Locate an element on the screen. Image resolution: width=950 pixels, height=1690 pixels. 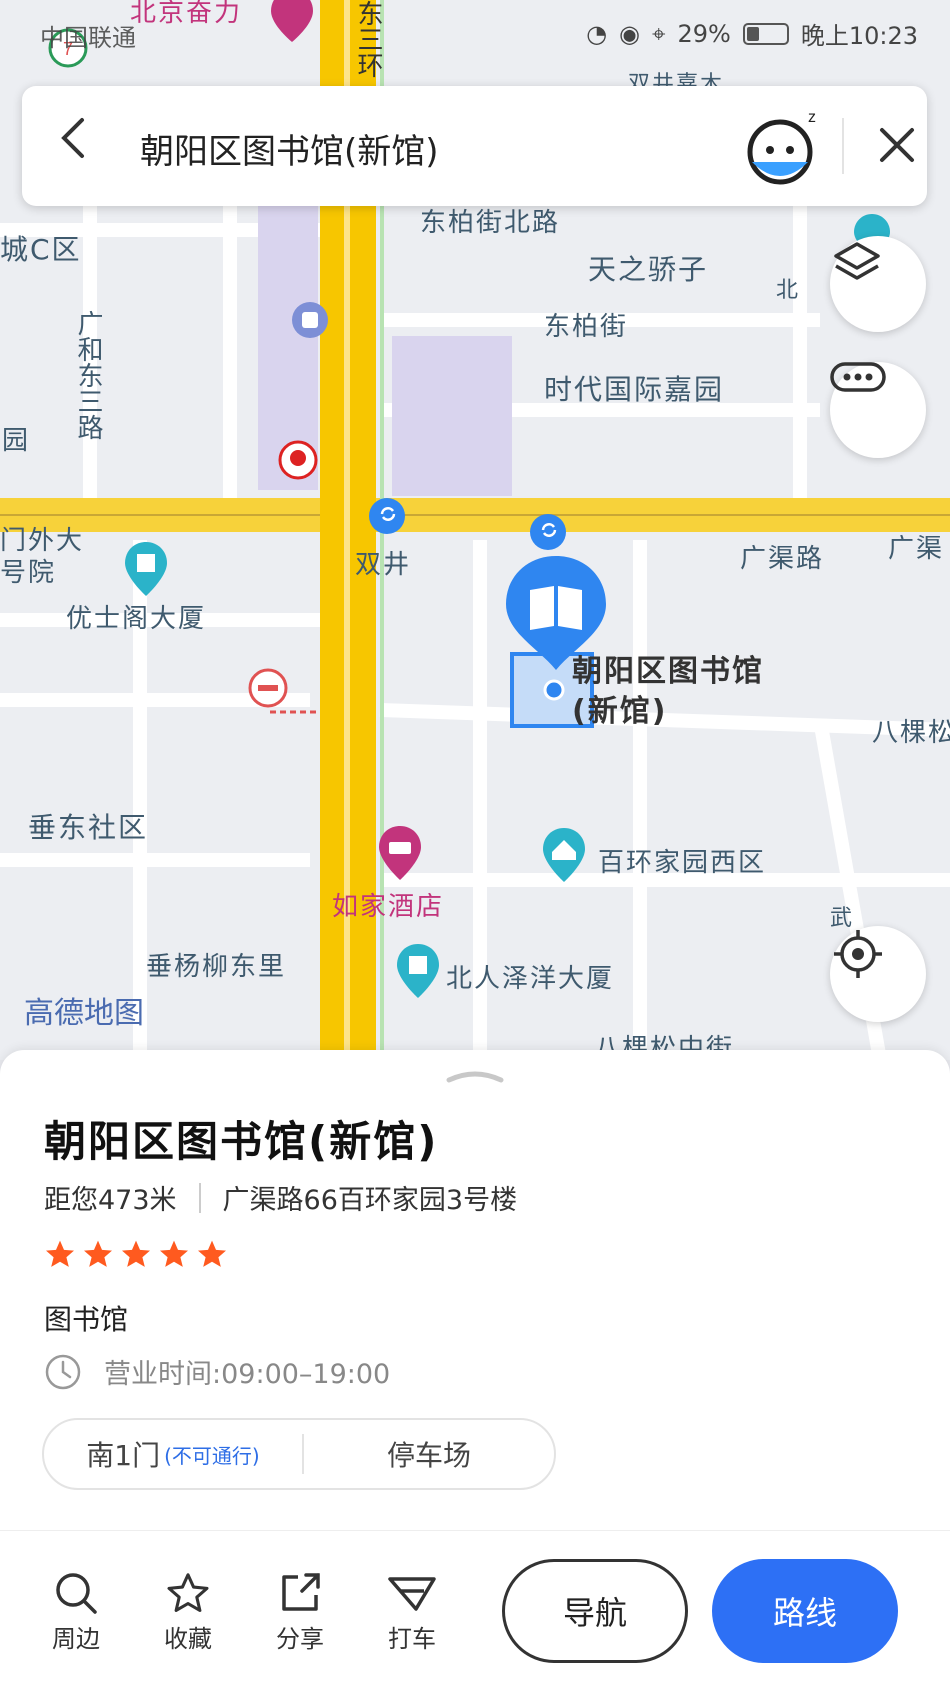
navigate-button: 导航 is located at coordinates (595, 1611).